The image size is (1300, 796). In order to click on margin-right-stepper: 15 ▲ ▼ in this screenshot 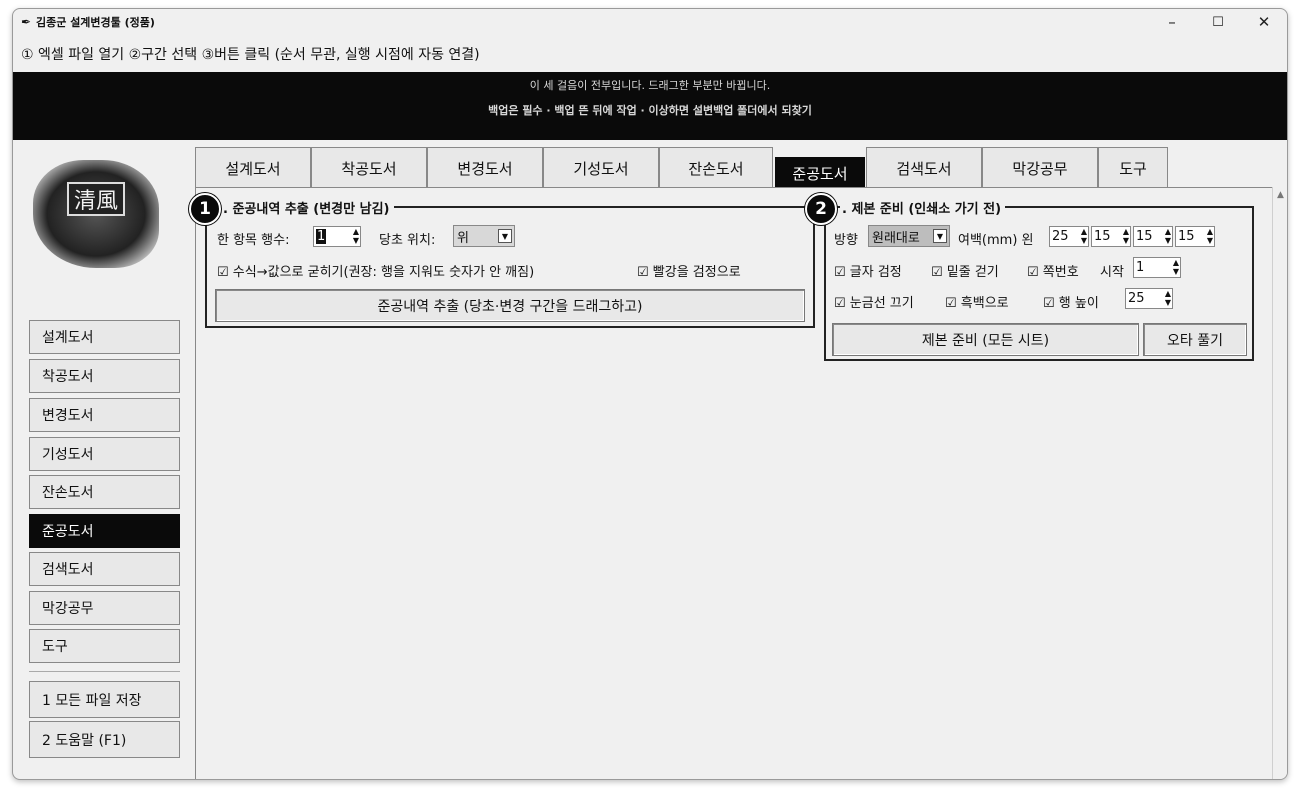, I will do `click(1111, 236)`.